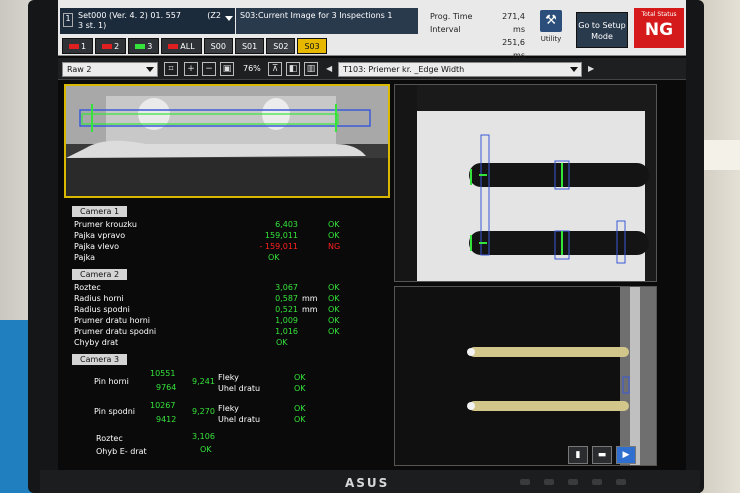 The height and width of the screenshot is (493, 740). What do you see at coordinates (327, 21) in the screenshot?
I see `status-message: S03:Current Image for 3 Inspections 1` at bounding box center [327, 21].